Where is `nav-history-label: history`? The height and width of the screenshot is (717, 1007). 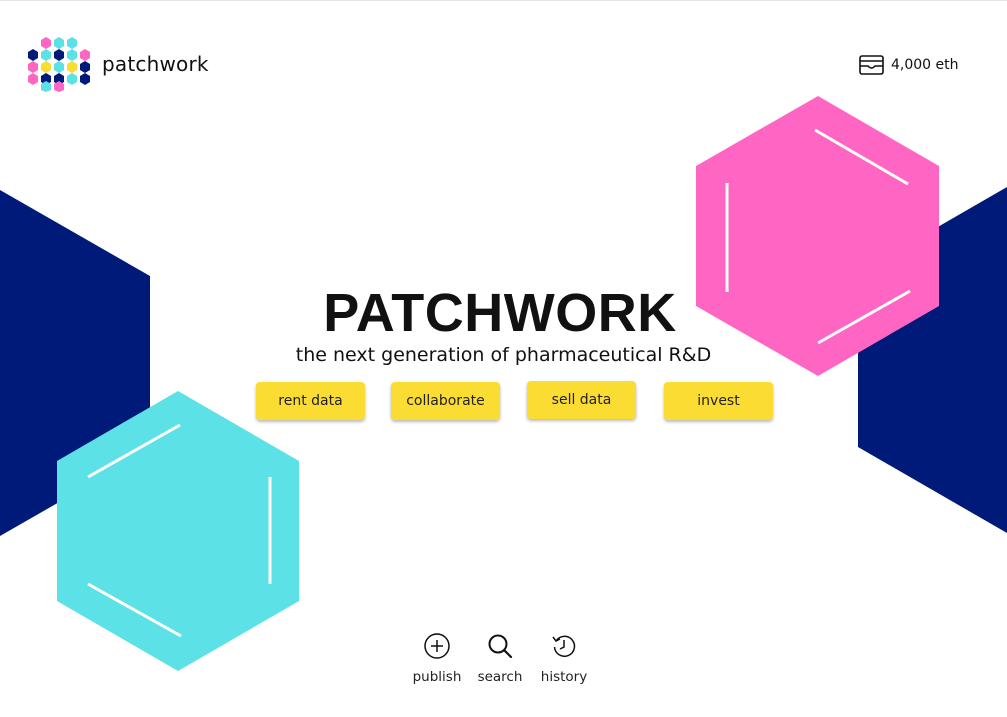
nav-history-label: history is located at coordinates (564, 677).